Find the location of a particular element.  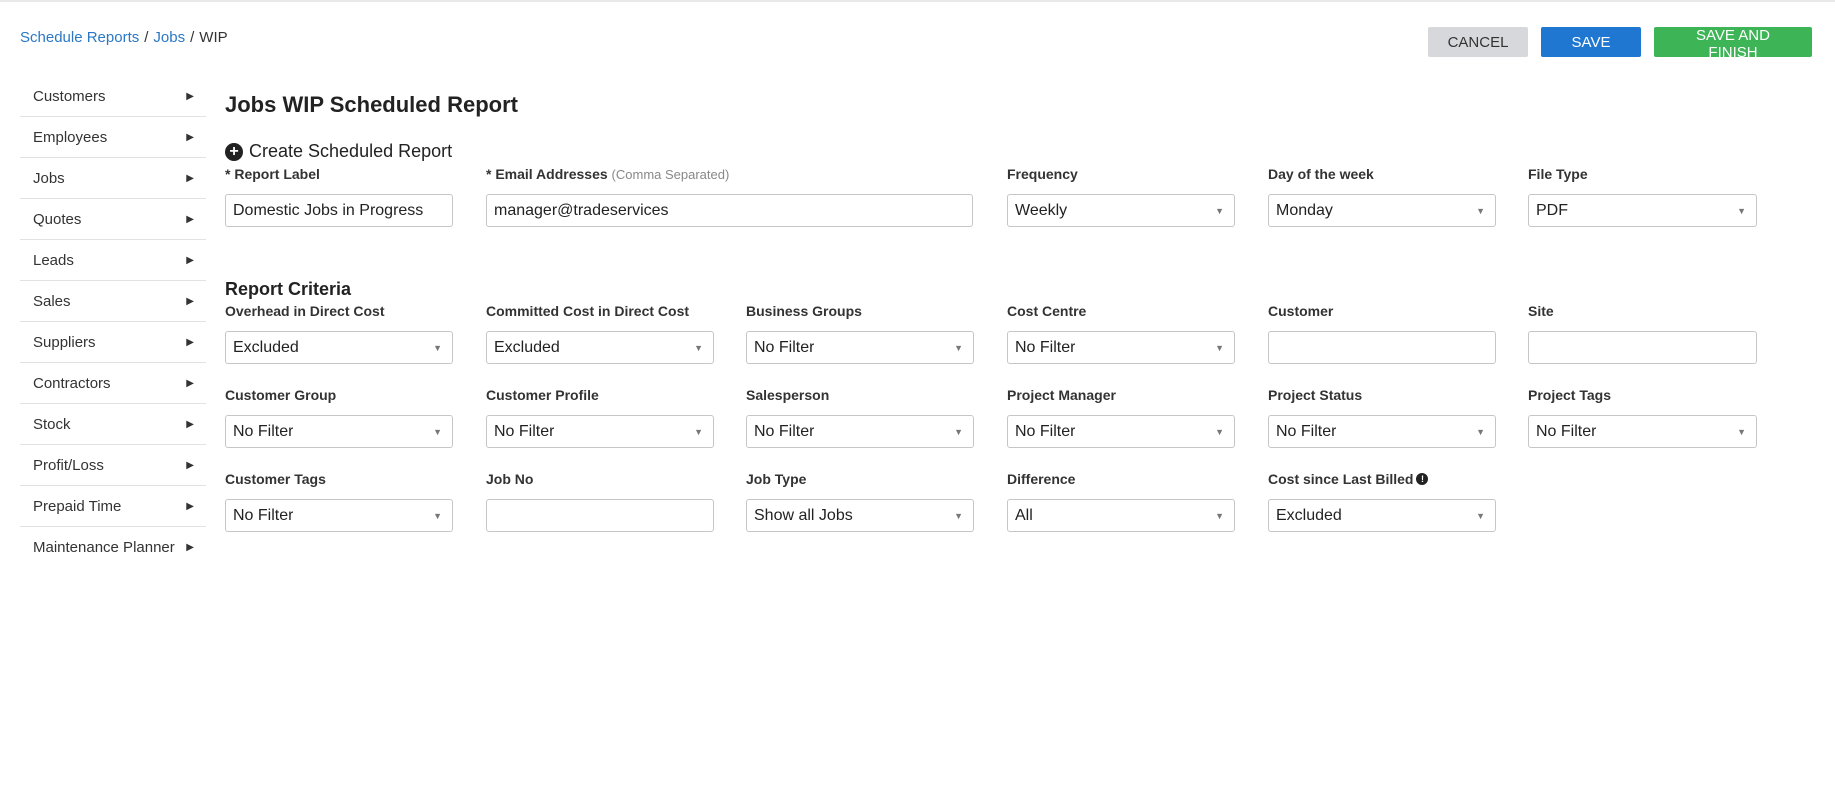

salesperson-label: Salesperson is located at coordinates (788, 395).